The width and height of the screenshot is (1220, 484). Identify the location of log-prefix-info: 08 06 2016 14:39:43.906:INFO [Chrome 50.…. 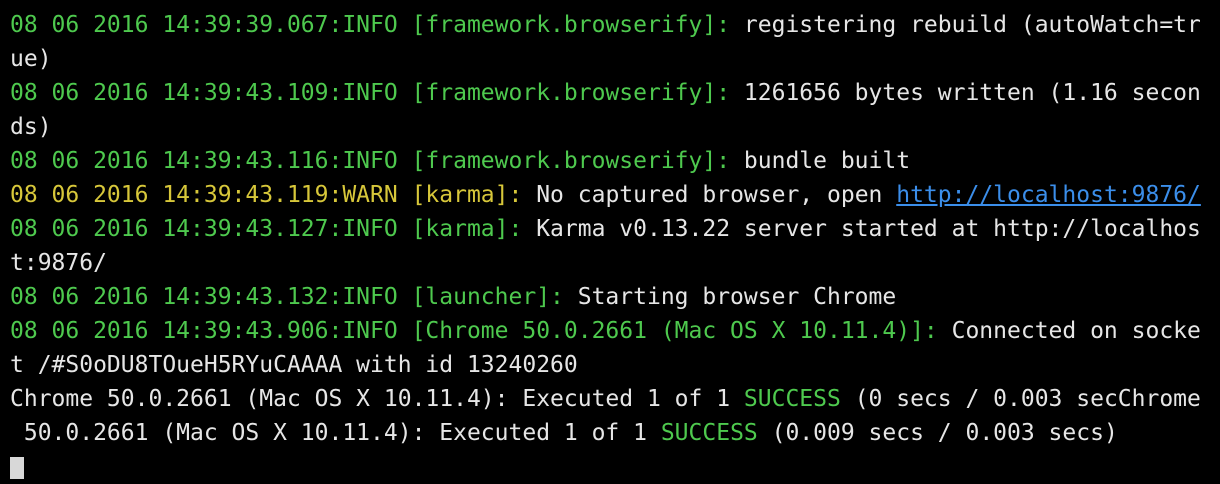
(474, 331).